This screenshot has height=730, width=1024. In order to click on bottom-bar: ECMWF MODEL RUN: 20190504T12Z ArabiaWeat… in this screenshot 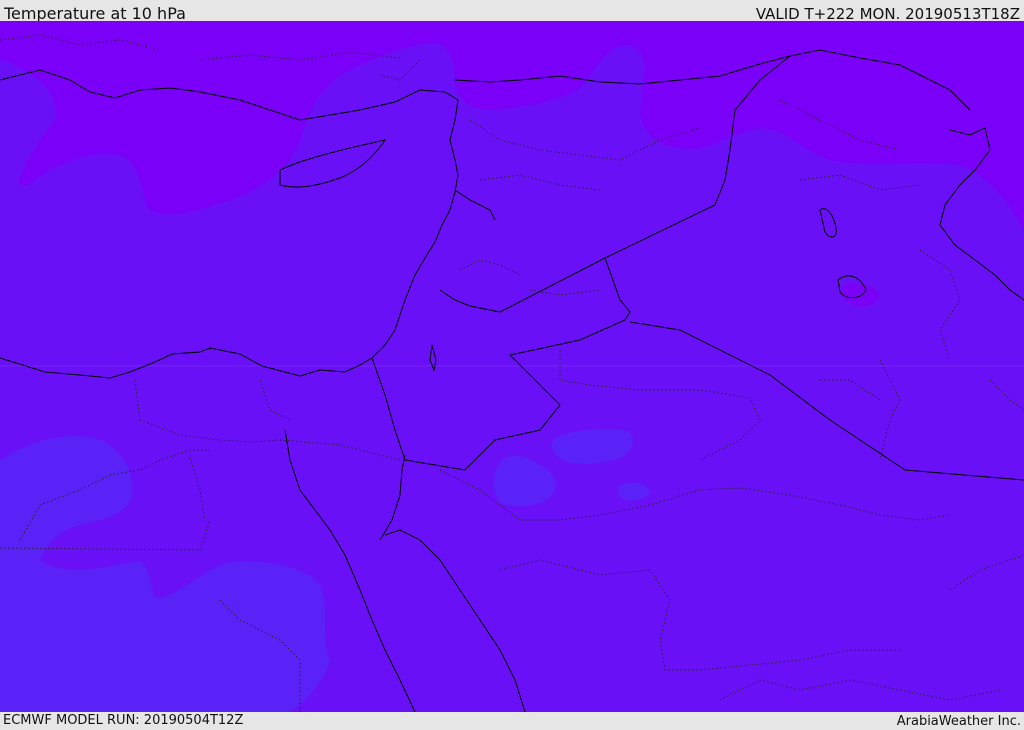, I will do `click(512, 720)`.